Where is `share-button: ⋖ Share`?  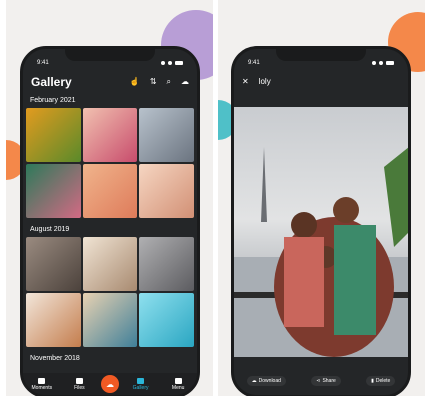
share-button: ⋖ Share is located at coordinates (326, 381).